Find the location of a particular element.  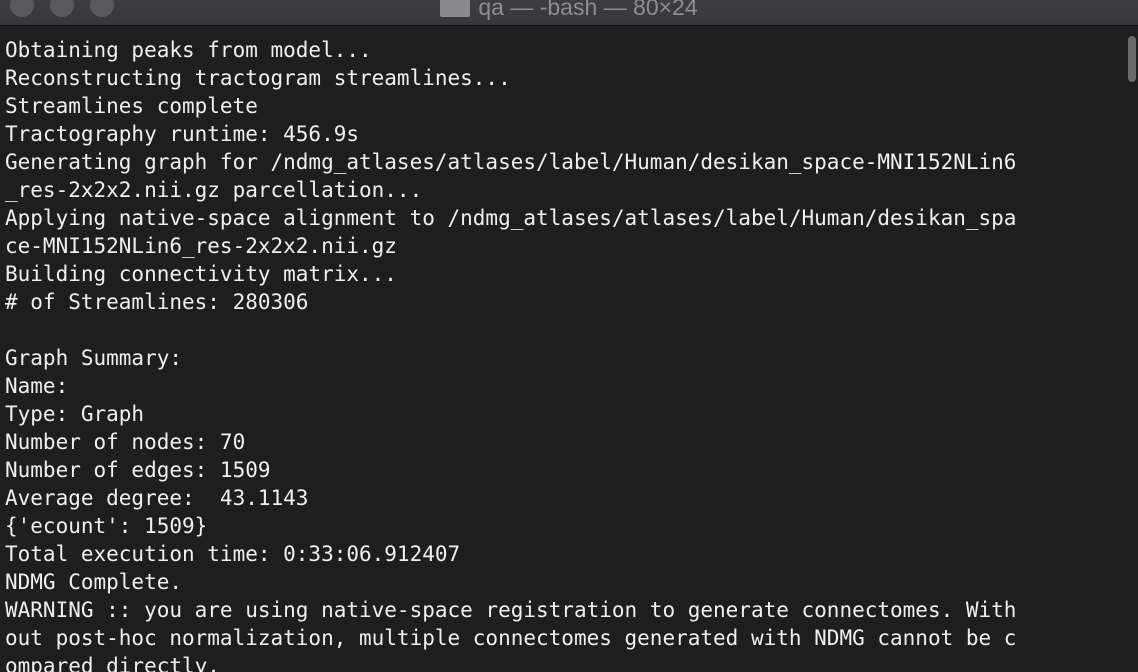

title-bar: qa — -bash — 80×24 is located at coordinates (569, 13).